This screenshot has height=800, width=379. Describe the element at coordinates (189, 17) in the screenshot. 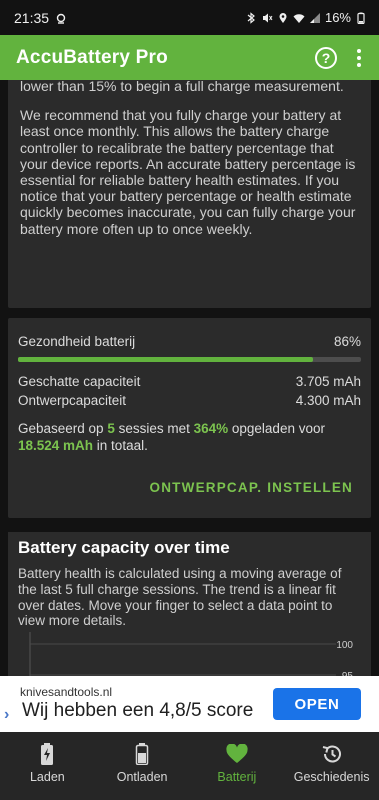

I see `status-bar: 21:35 16%` at that location.